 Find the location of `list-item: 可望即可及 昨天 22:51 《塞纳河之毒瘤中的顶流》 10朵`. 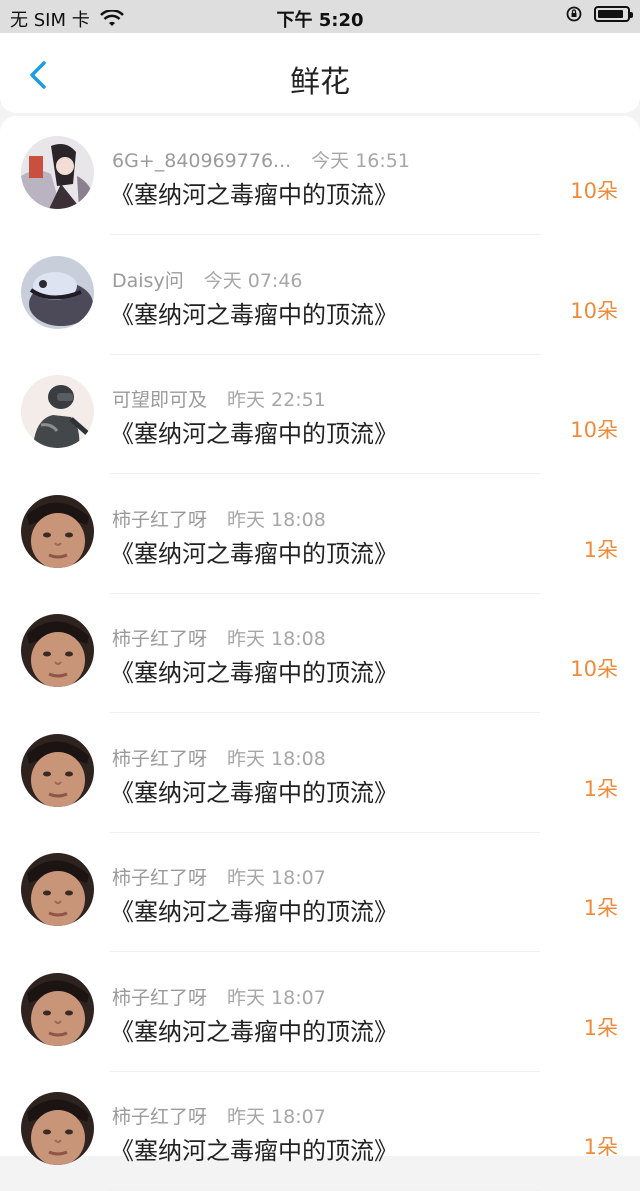

list-item: 可望即可及 昨天 22:51 《塞纳河之毒瘤中的顶流》 10朵 is located at coordinates (320, 414).